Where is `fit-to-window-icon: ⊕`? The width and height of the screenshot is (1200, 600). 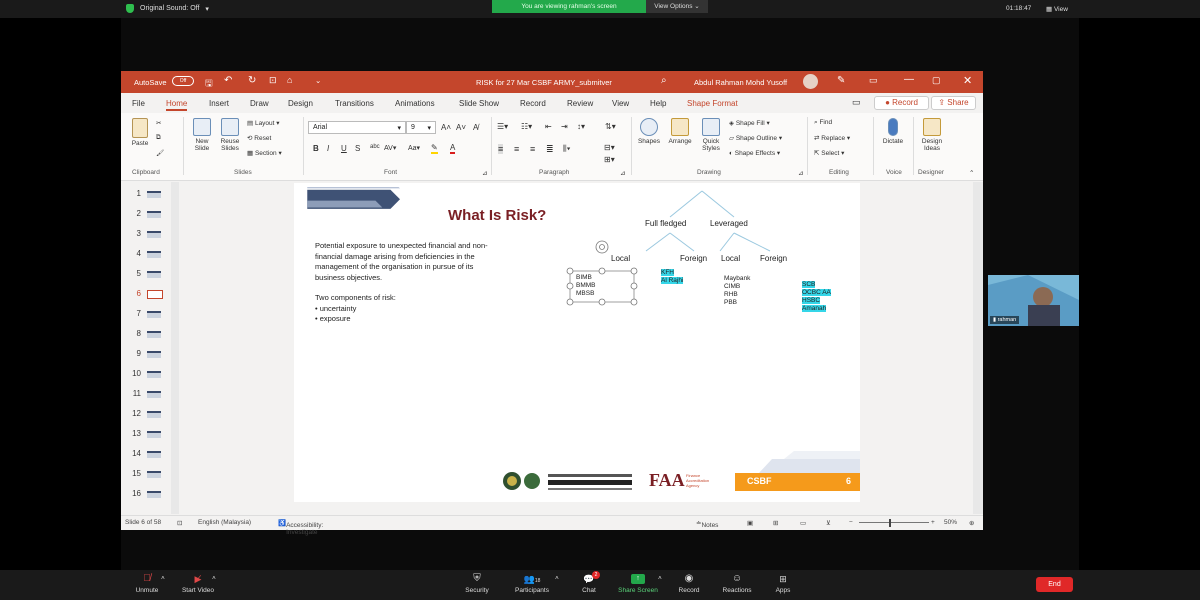
fit-to-window-icon: ⊕ is located at coordinates (971, 523).